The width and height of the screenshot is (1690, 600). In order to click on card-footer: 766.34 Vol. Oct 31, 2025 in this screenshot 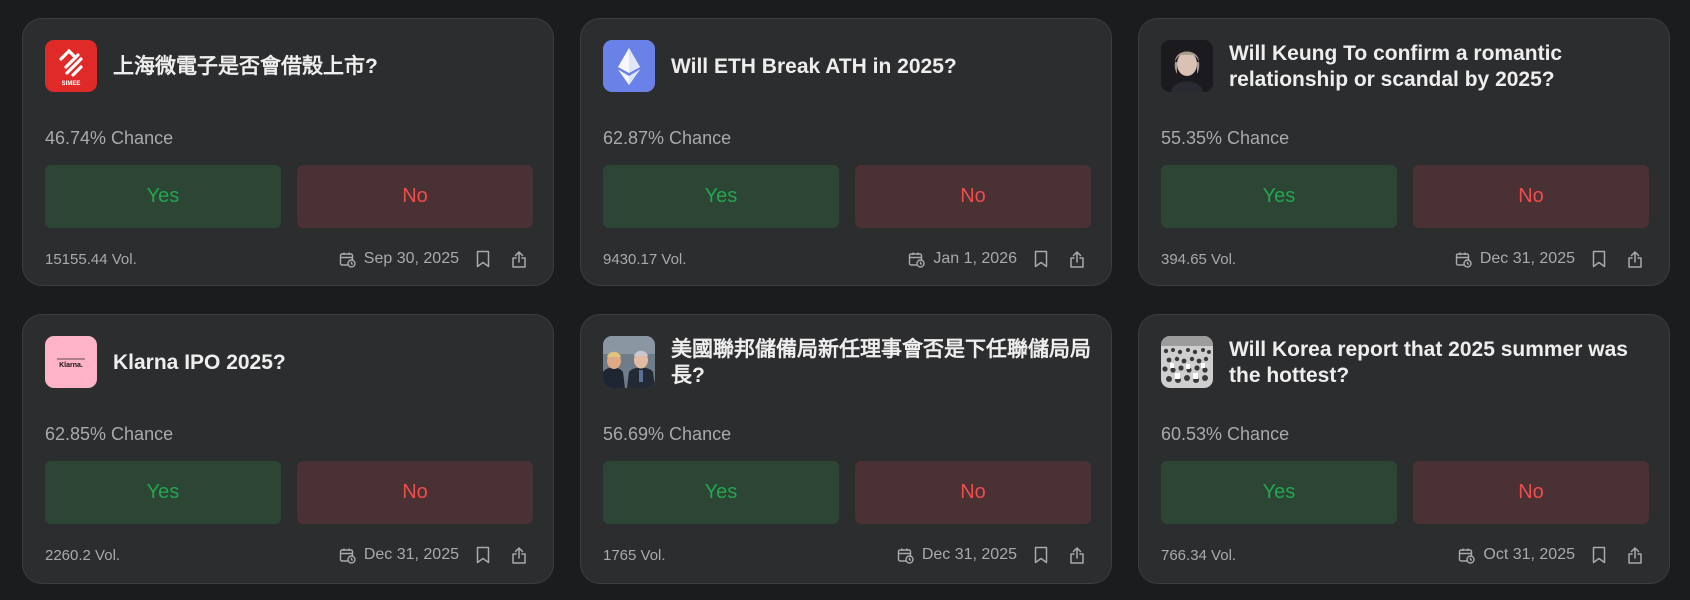, I will do `click(1404, 555)`.